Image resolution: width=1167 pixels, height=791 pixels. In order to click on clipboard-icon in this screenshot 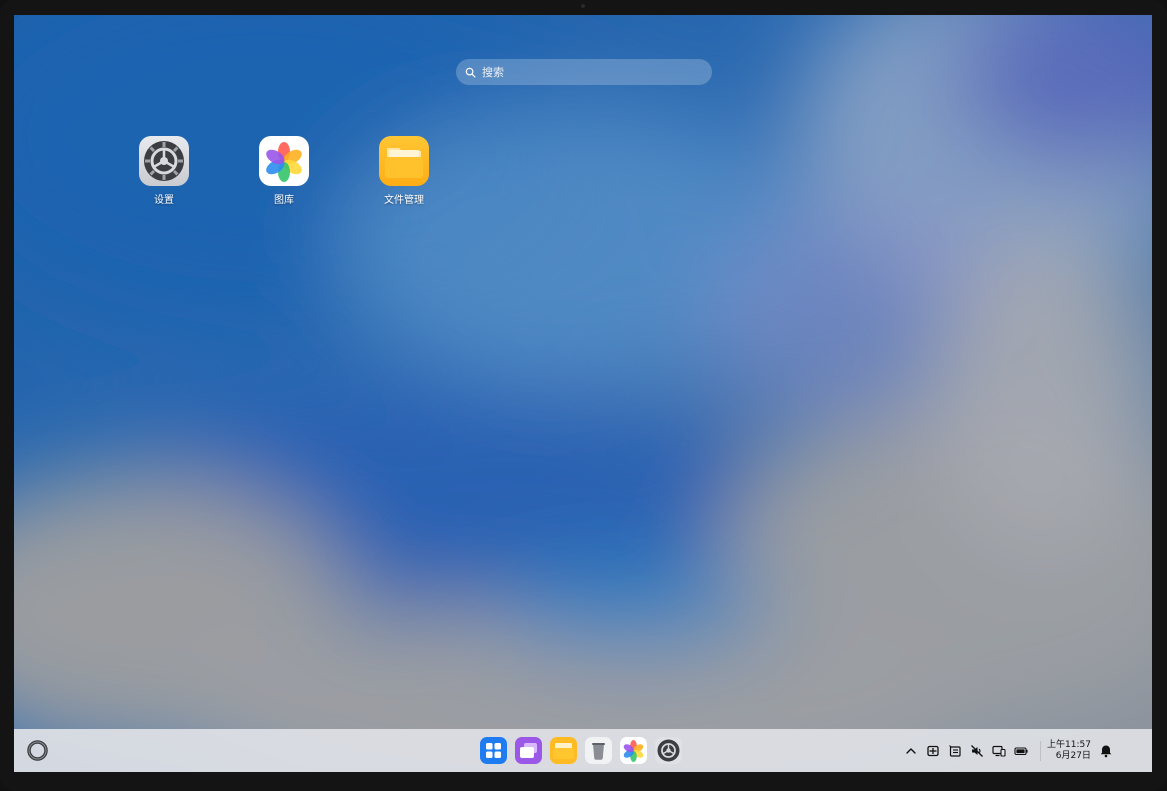, I will do `click(955, 750)`.